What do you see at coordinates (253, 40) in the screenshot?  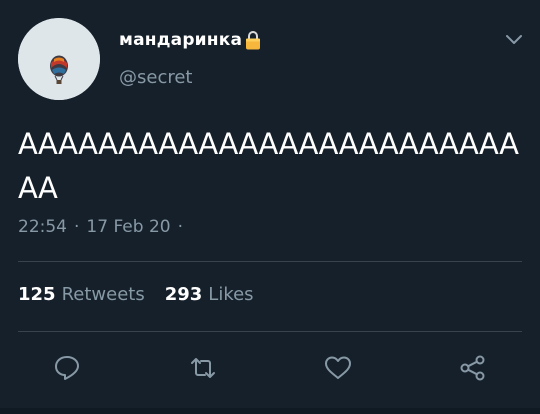 I see `lock-icon` at bounding box center [253, 40].